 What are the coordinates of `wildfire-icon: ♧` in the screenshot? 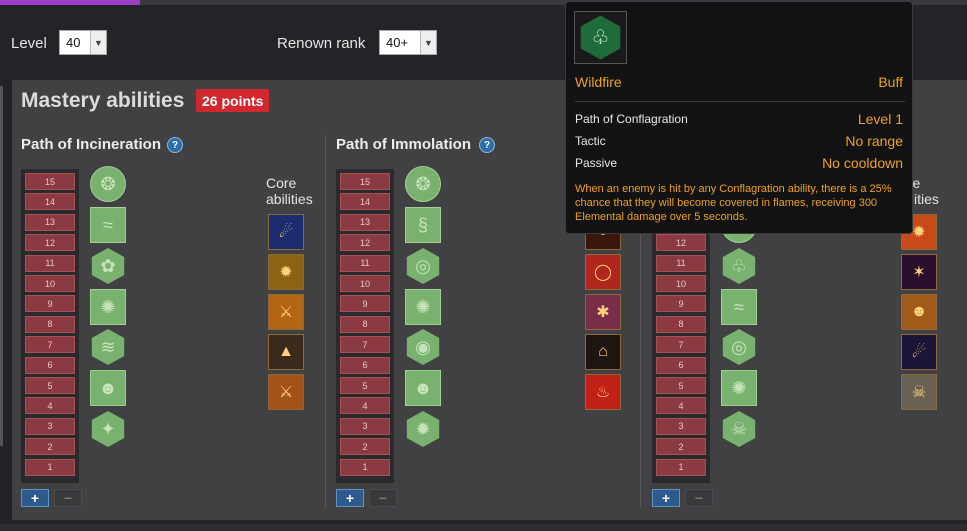 It's located at (600, 37).